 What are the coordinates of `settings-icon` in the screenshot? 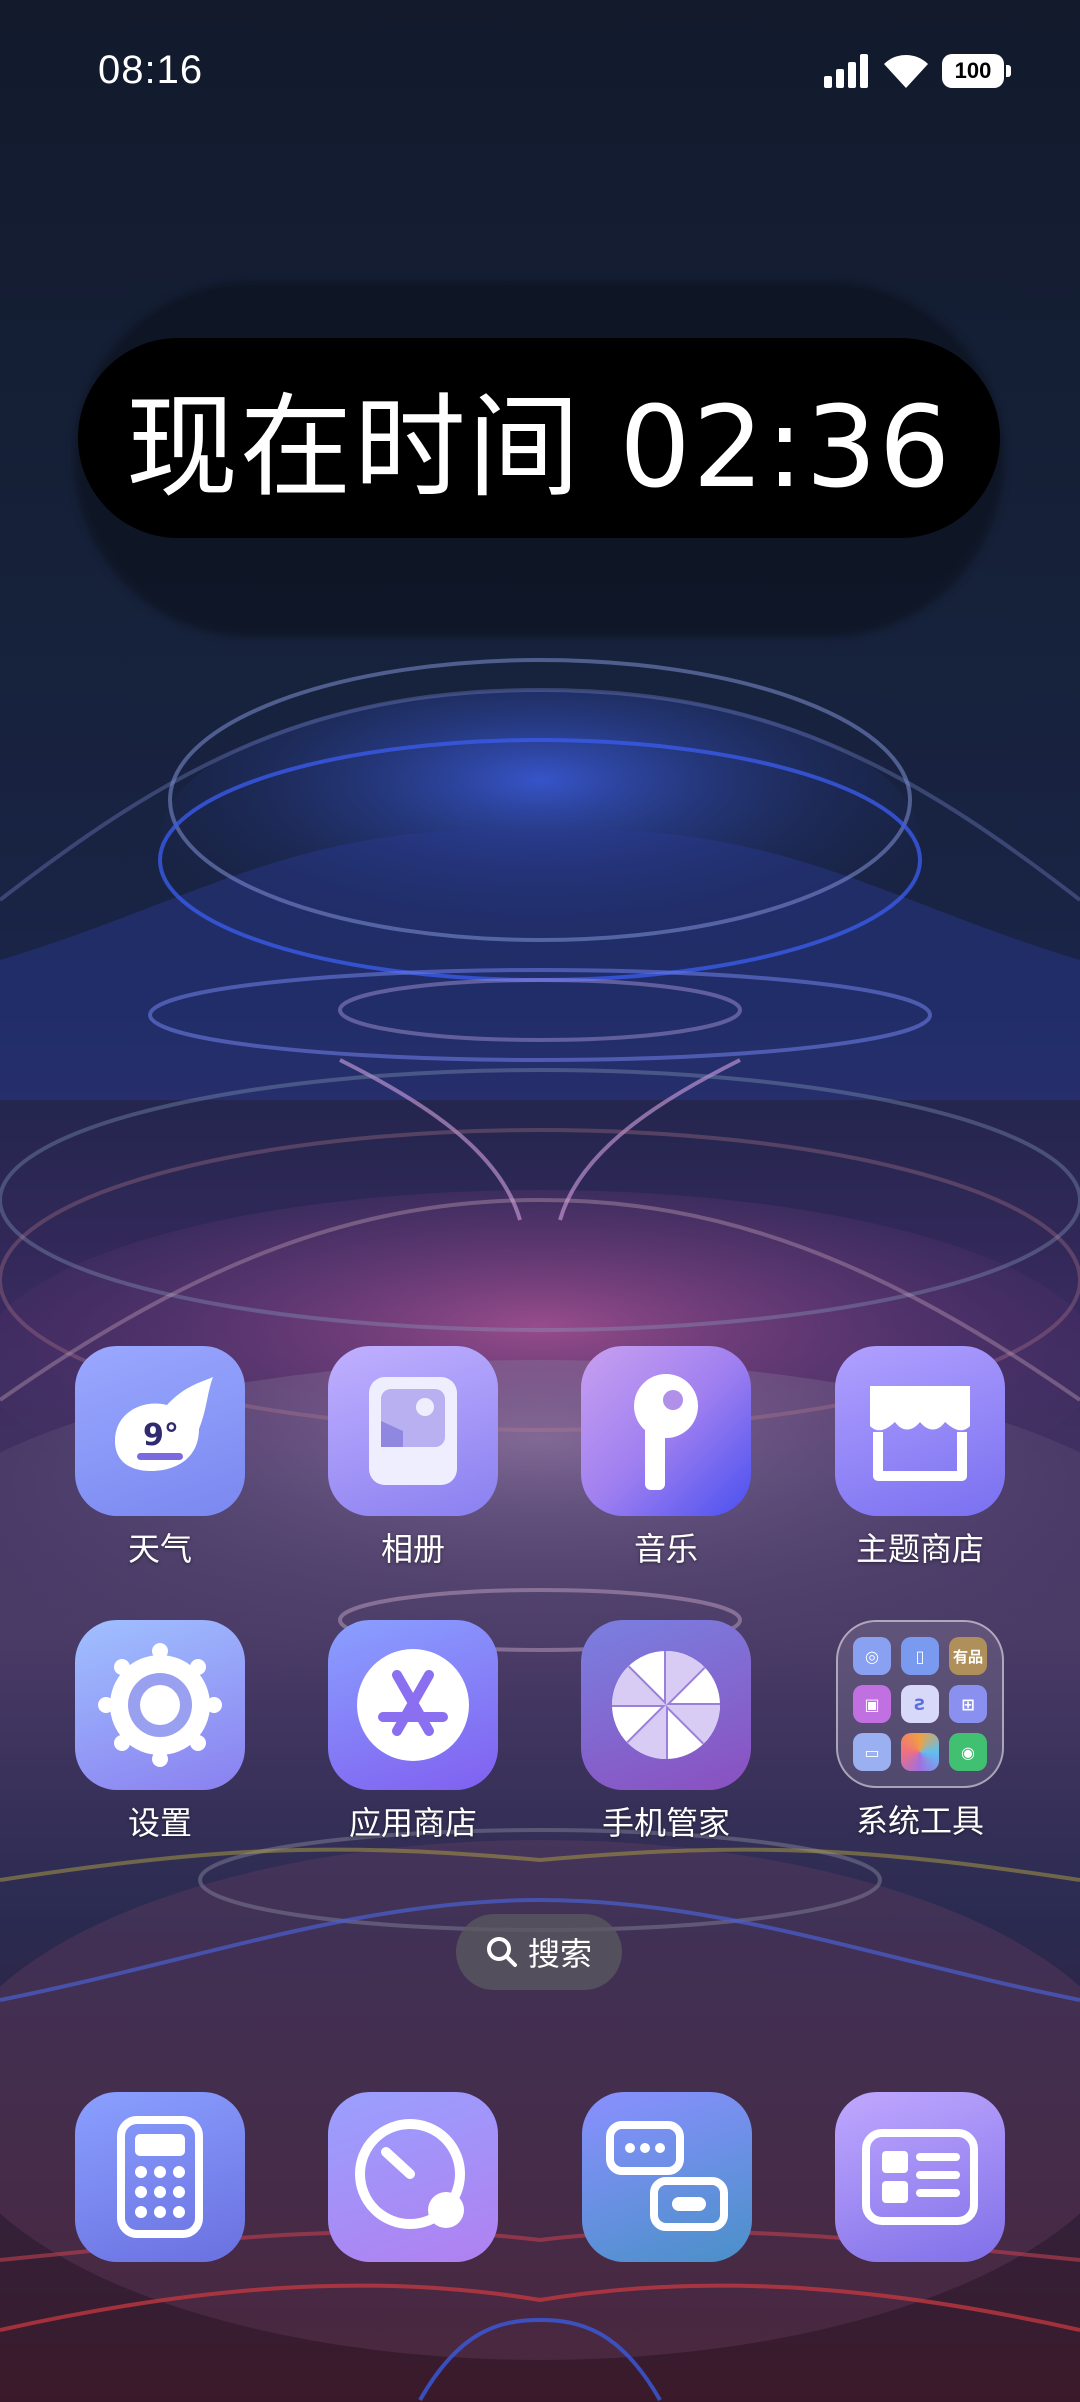 It's located at (160, 1705).